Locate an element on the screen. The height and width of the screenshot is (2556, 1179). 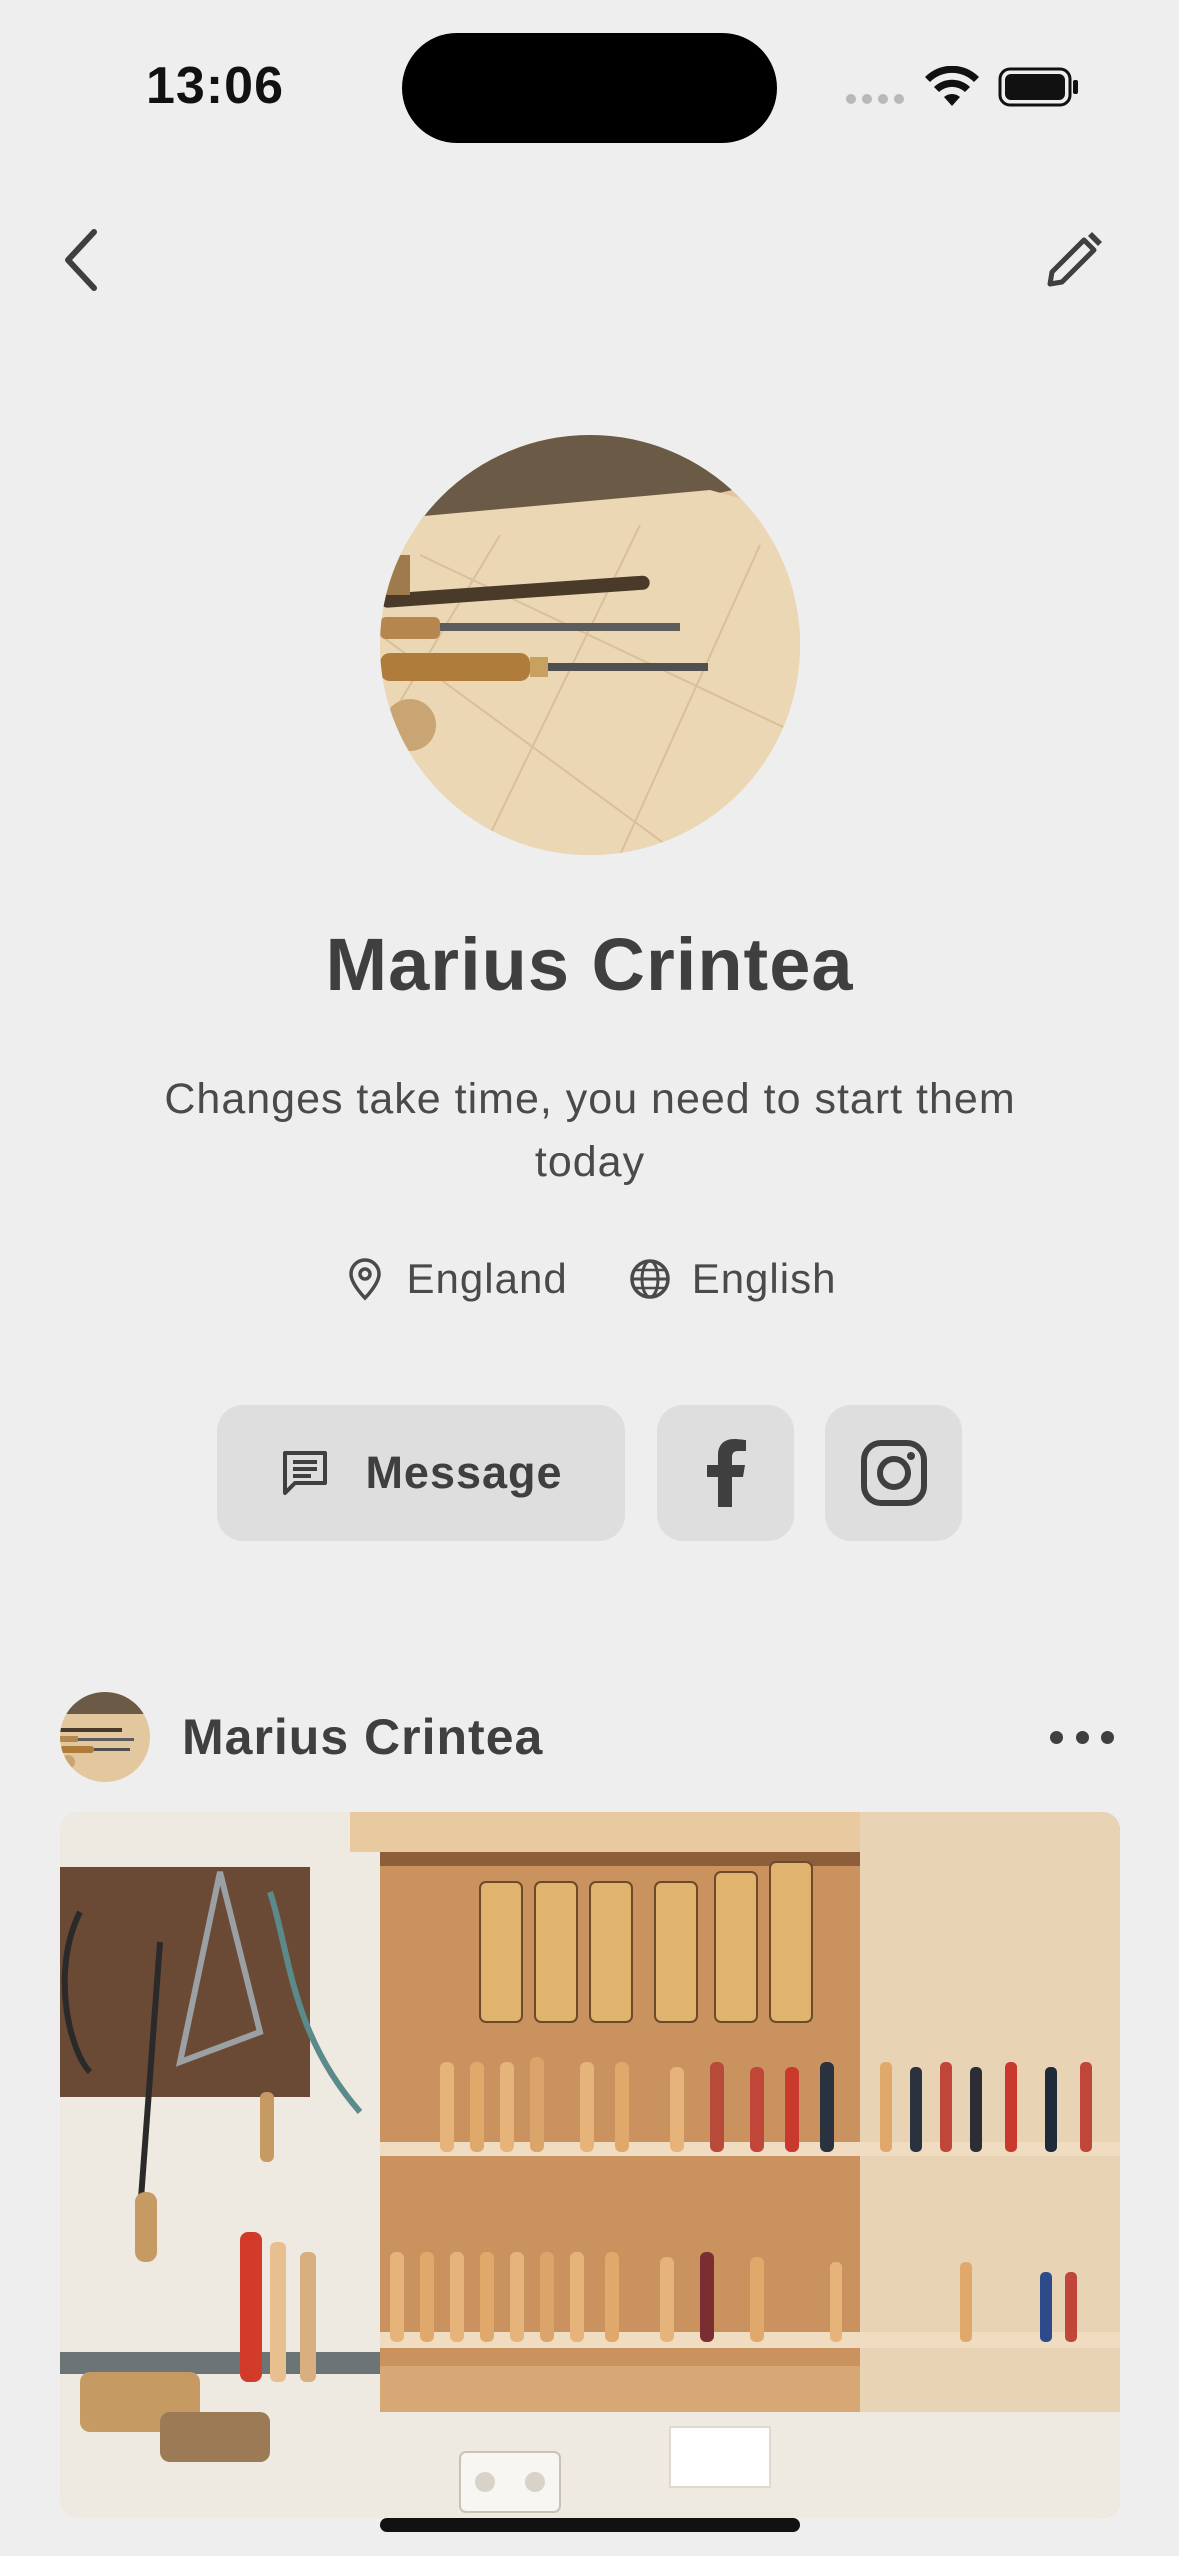
profile-meta: England English is located at coordinates (589, 1279).